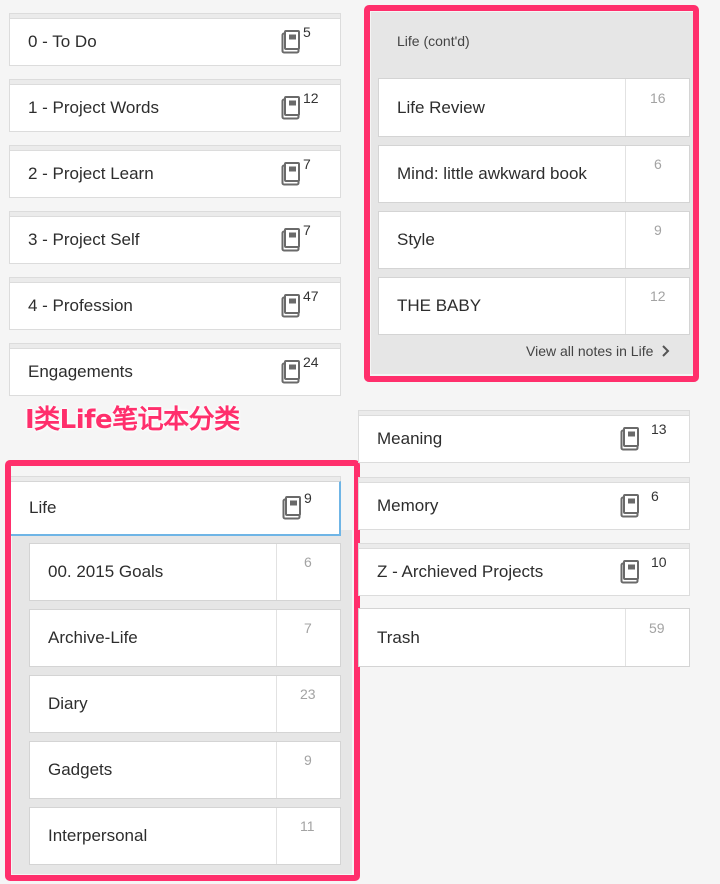 This screenshot has width=720, height=884. What do you see at coordinates (311, 362) in the screenshot?
I see `stack-count: 24` at bounding box center [311, 362].